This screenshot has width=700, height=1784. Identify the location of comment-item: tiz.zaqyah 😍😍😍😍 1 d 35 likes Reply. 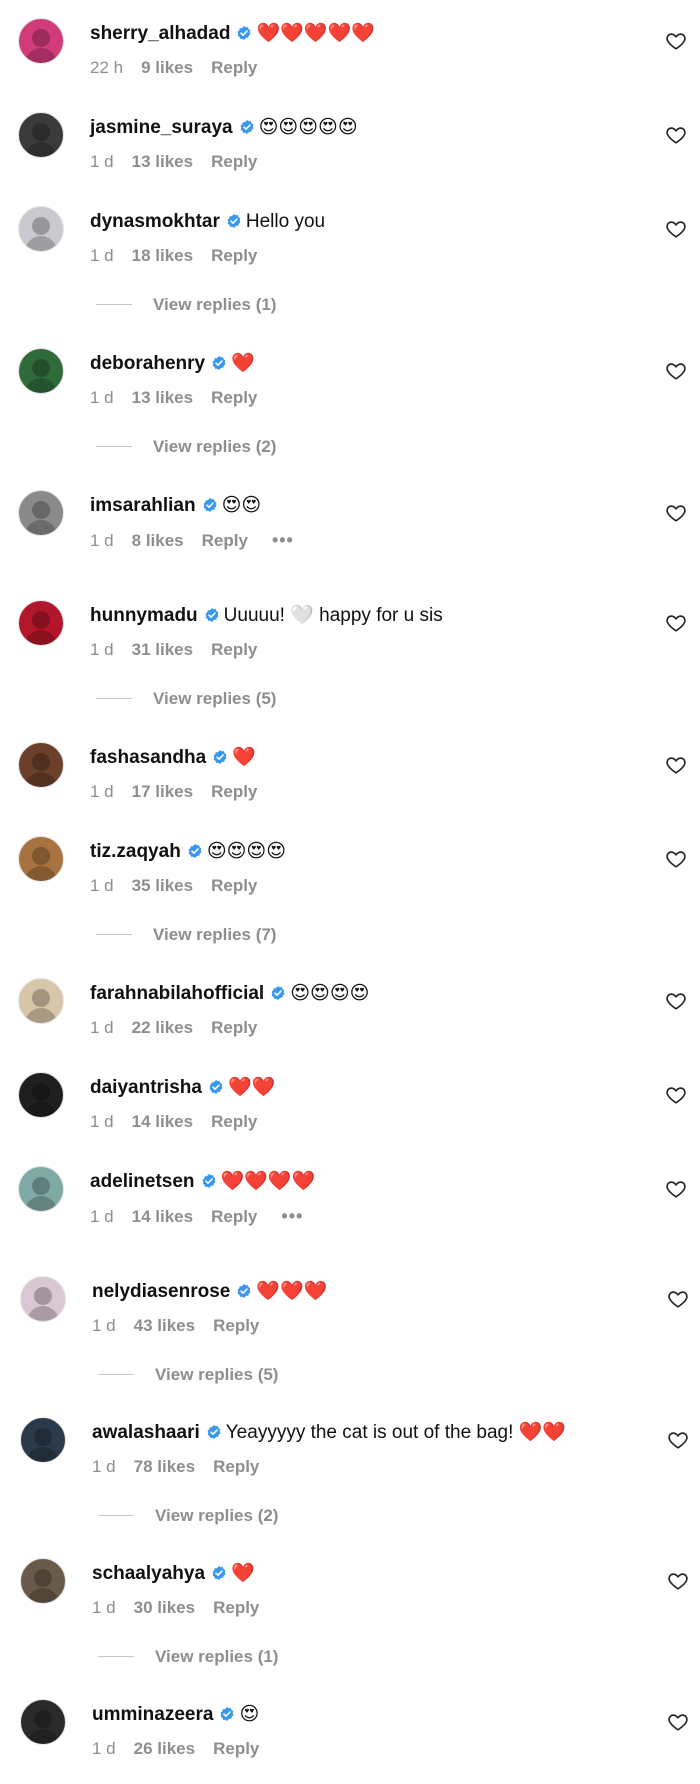
(350, 871).